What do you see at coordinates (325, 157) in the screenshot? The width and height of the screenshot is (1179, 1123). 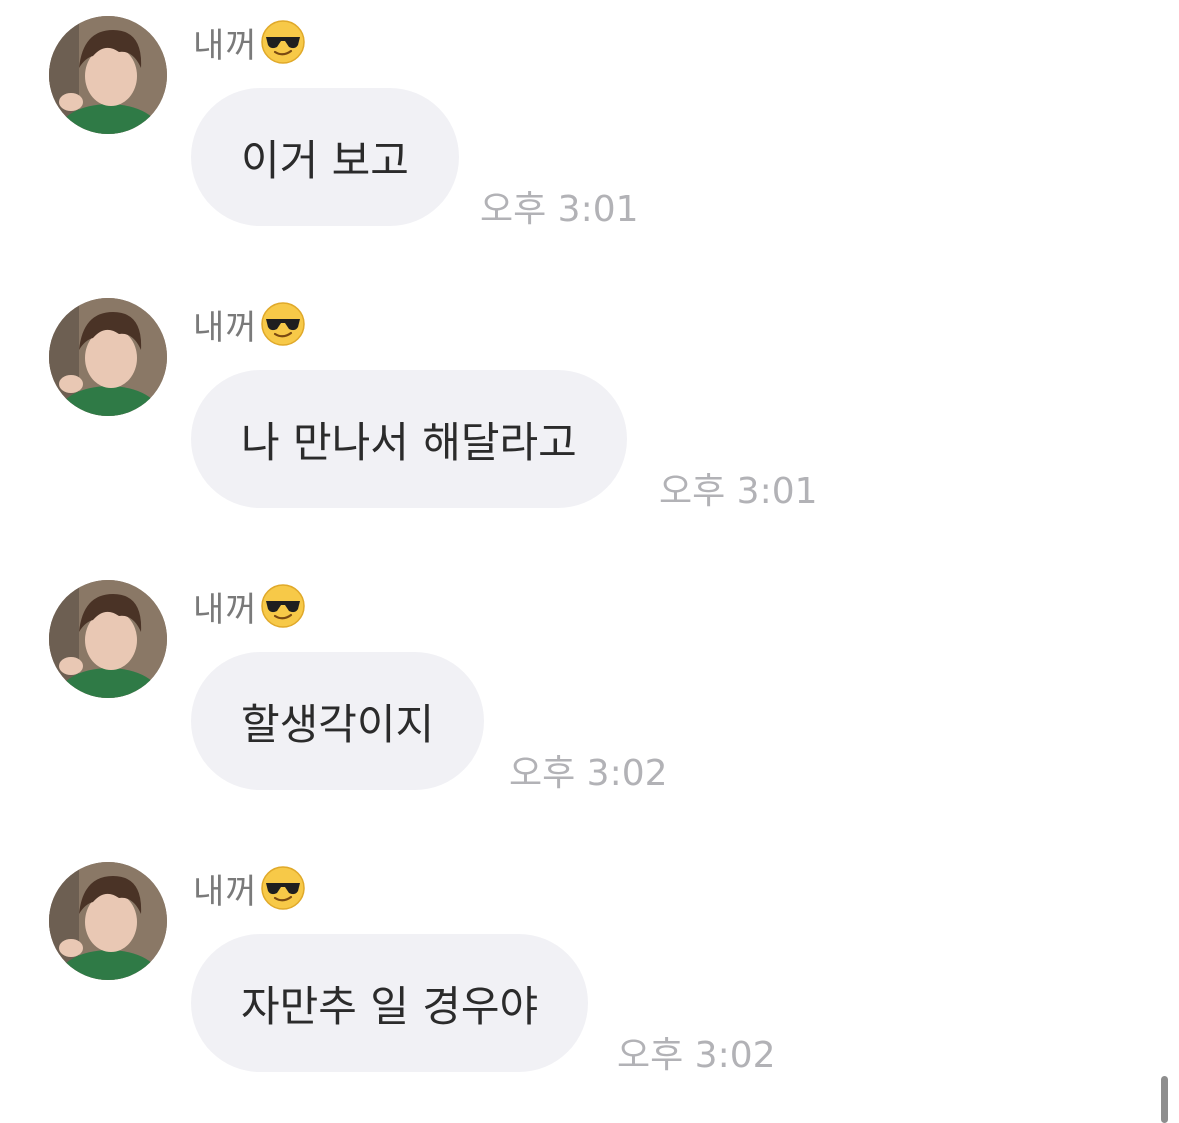 I see `message-bubble: 이거 보고` at bounding box center [325, 157].